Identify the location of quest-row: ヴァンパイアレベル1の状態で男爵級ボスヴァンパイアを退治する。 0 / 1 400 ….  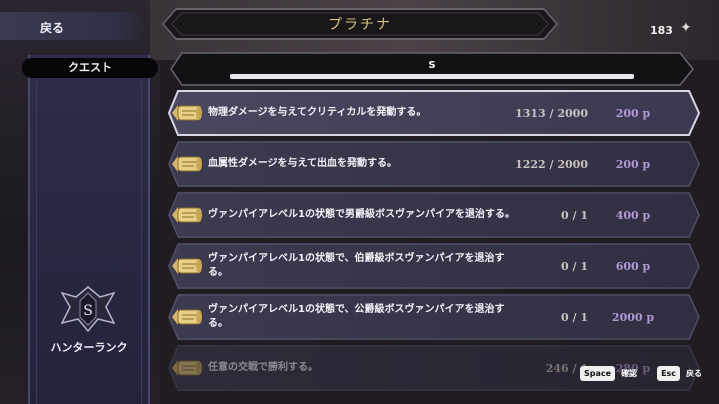
(434, 215).